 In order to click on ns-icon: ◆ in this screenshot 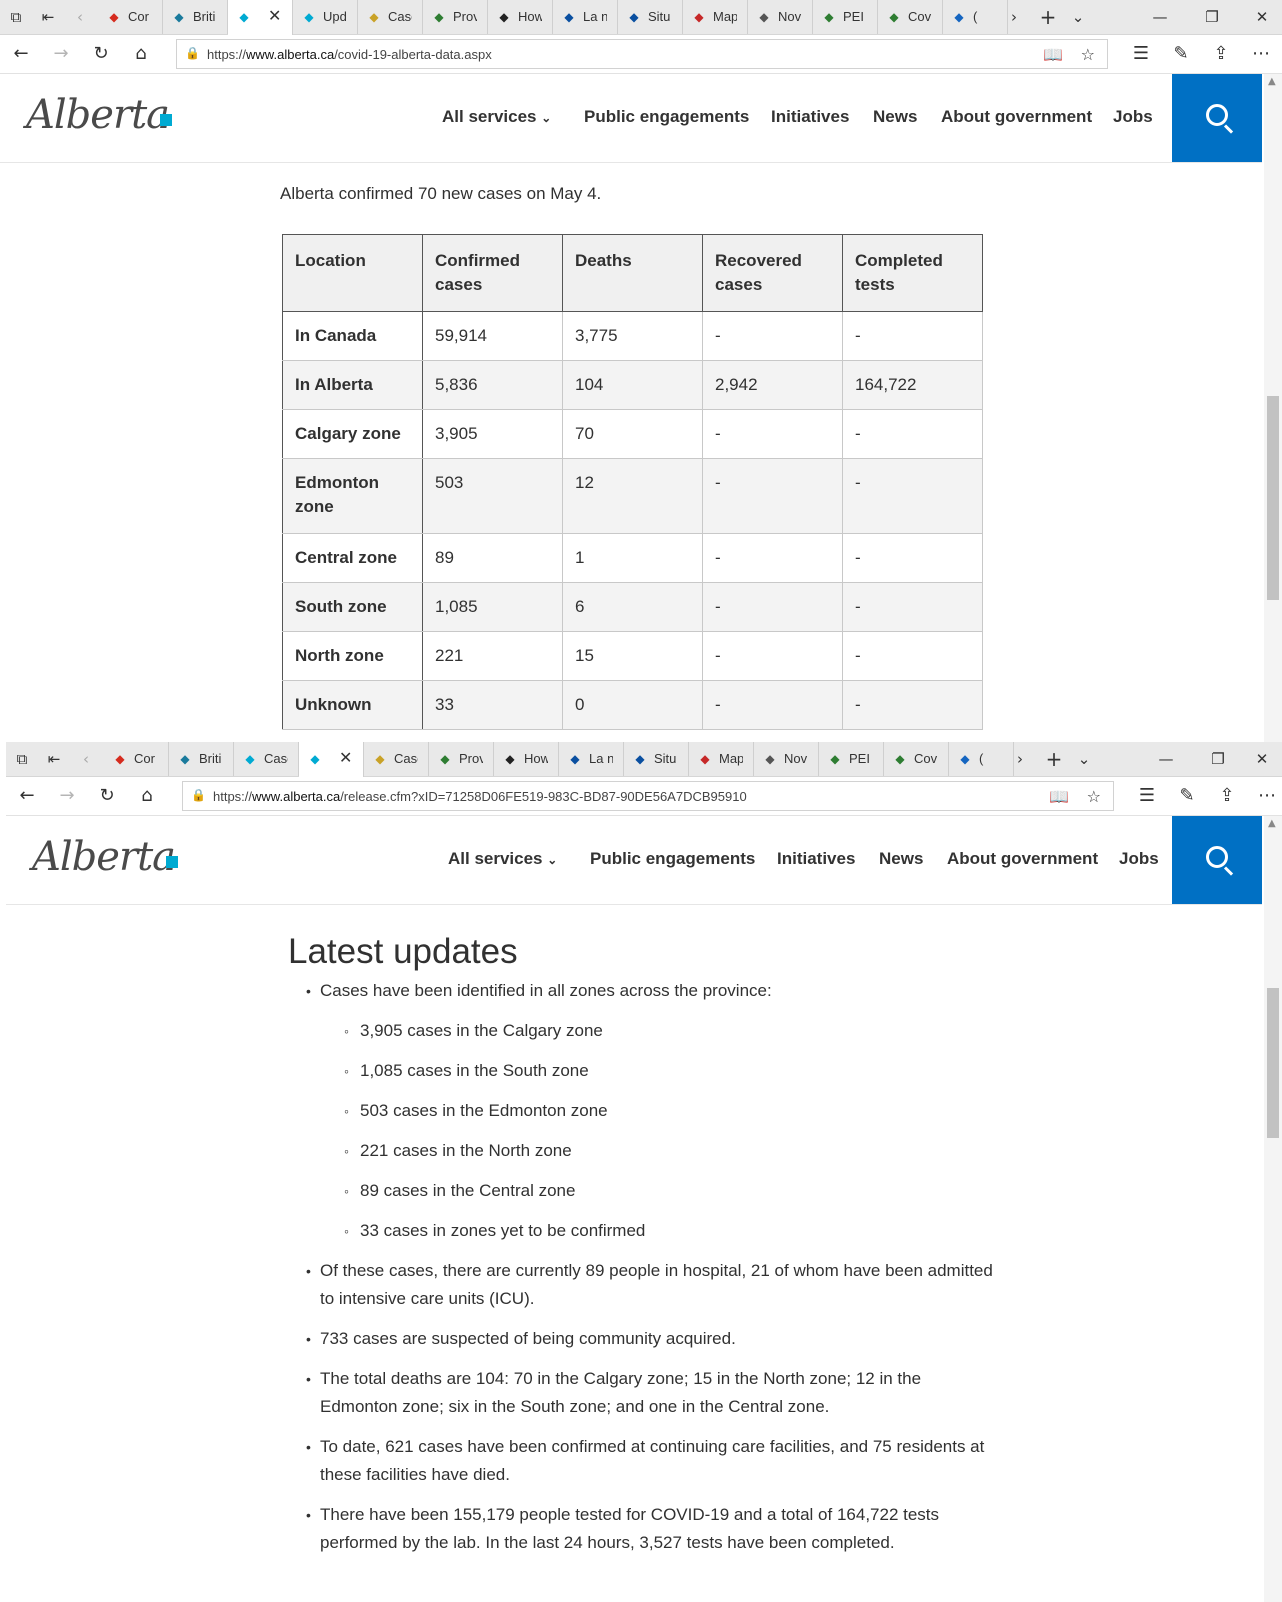, I will do `click(770, 759)`.